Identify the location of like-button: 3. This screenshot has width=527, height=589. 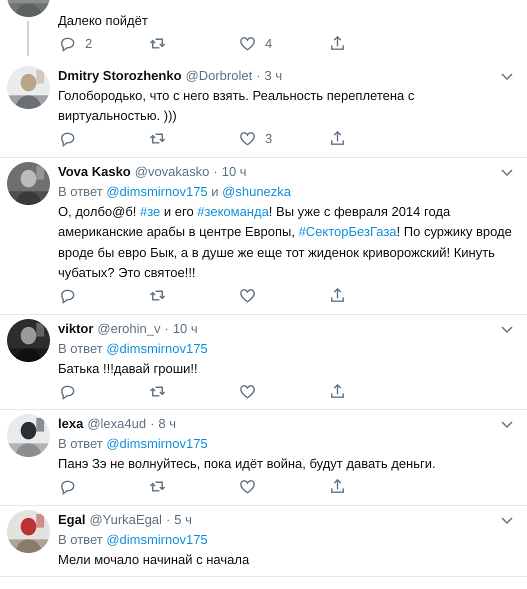
(283, 138).